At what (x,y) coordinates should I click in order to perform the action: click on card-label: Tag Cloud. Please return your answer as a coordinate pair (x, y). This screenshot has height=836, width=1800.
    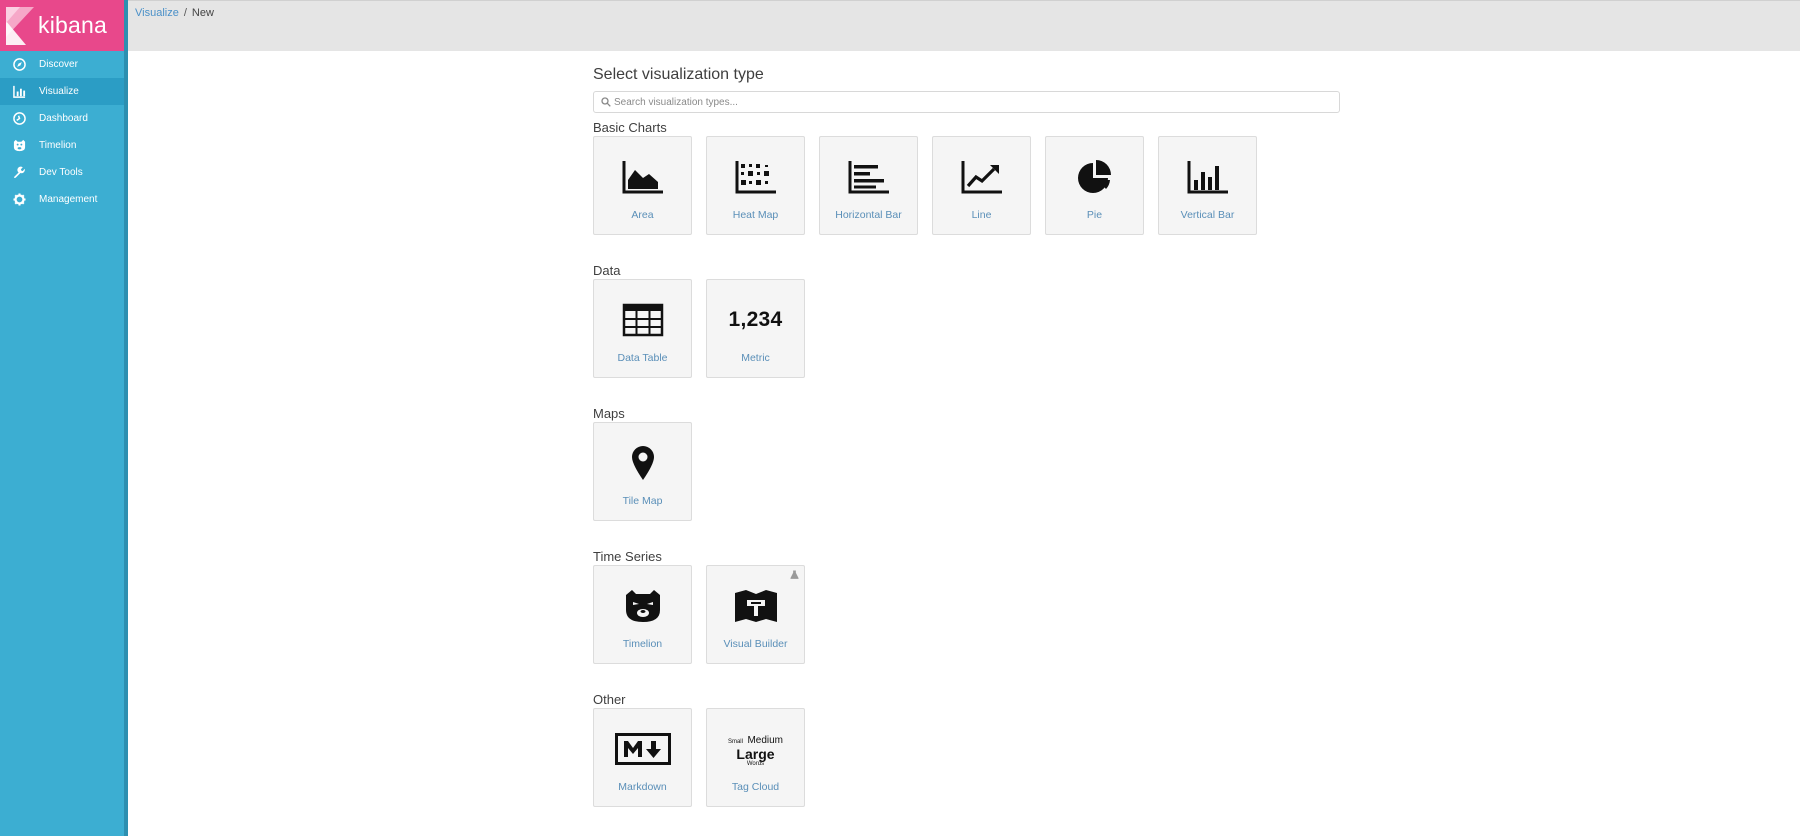
    Looking at the image, I should click on (755, 787).